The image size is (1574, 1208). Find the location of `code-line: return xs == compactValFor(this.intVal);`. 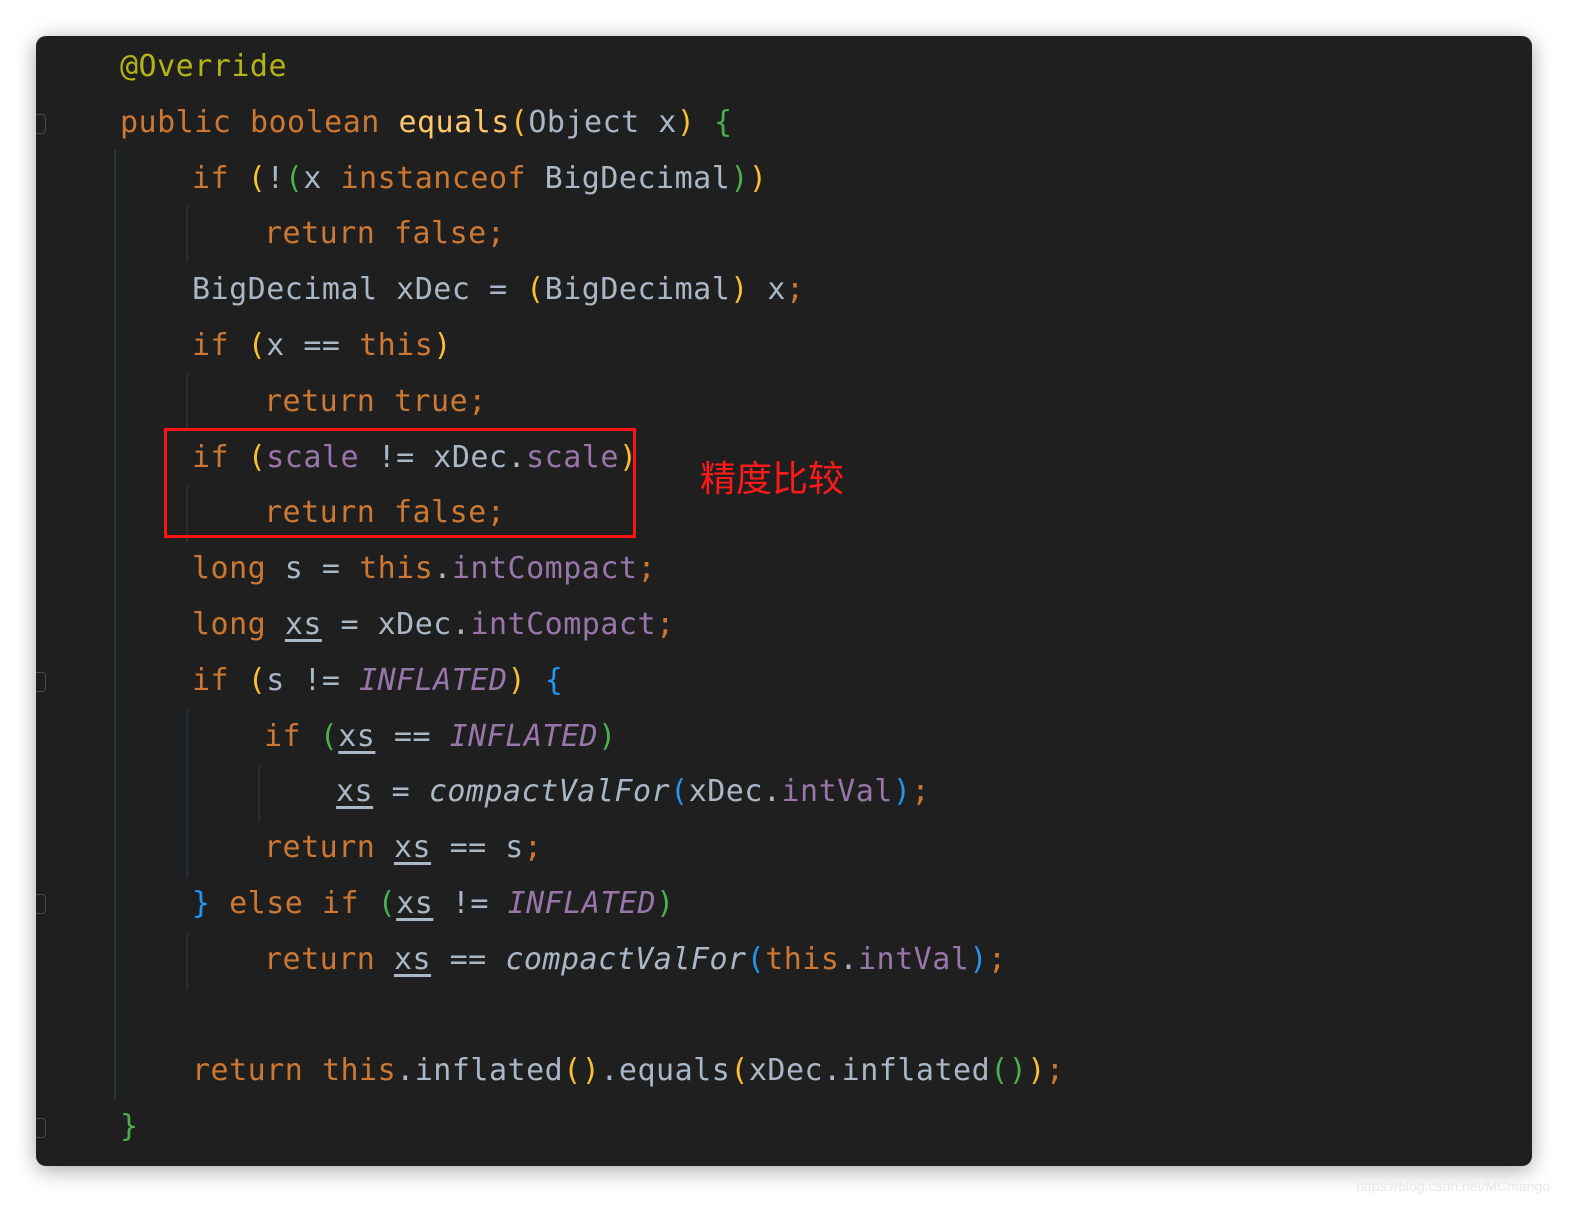

code-line: return xs == compactValFor(this.intVal); is located at coordinates (635, 960).